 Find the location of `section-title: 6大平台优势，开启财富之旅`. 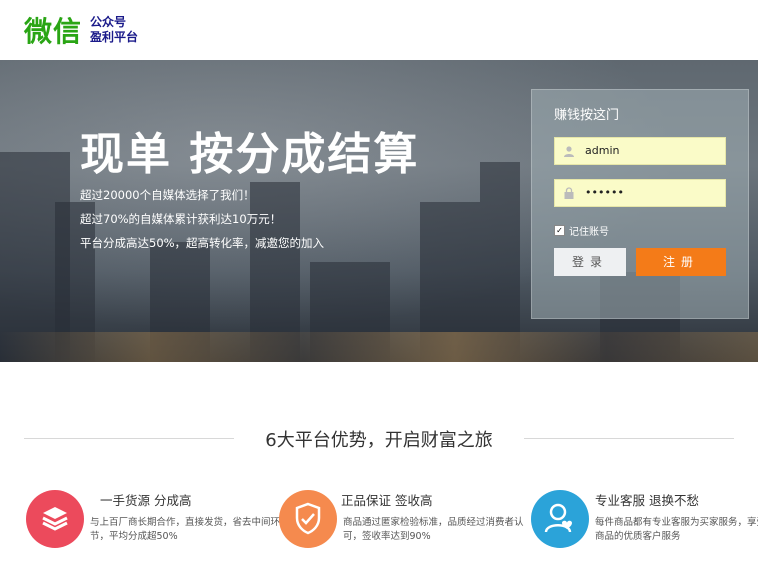

section-title: 6大平台优势，开启财富之旅 is located at coordinates (379, 439).